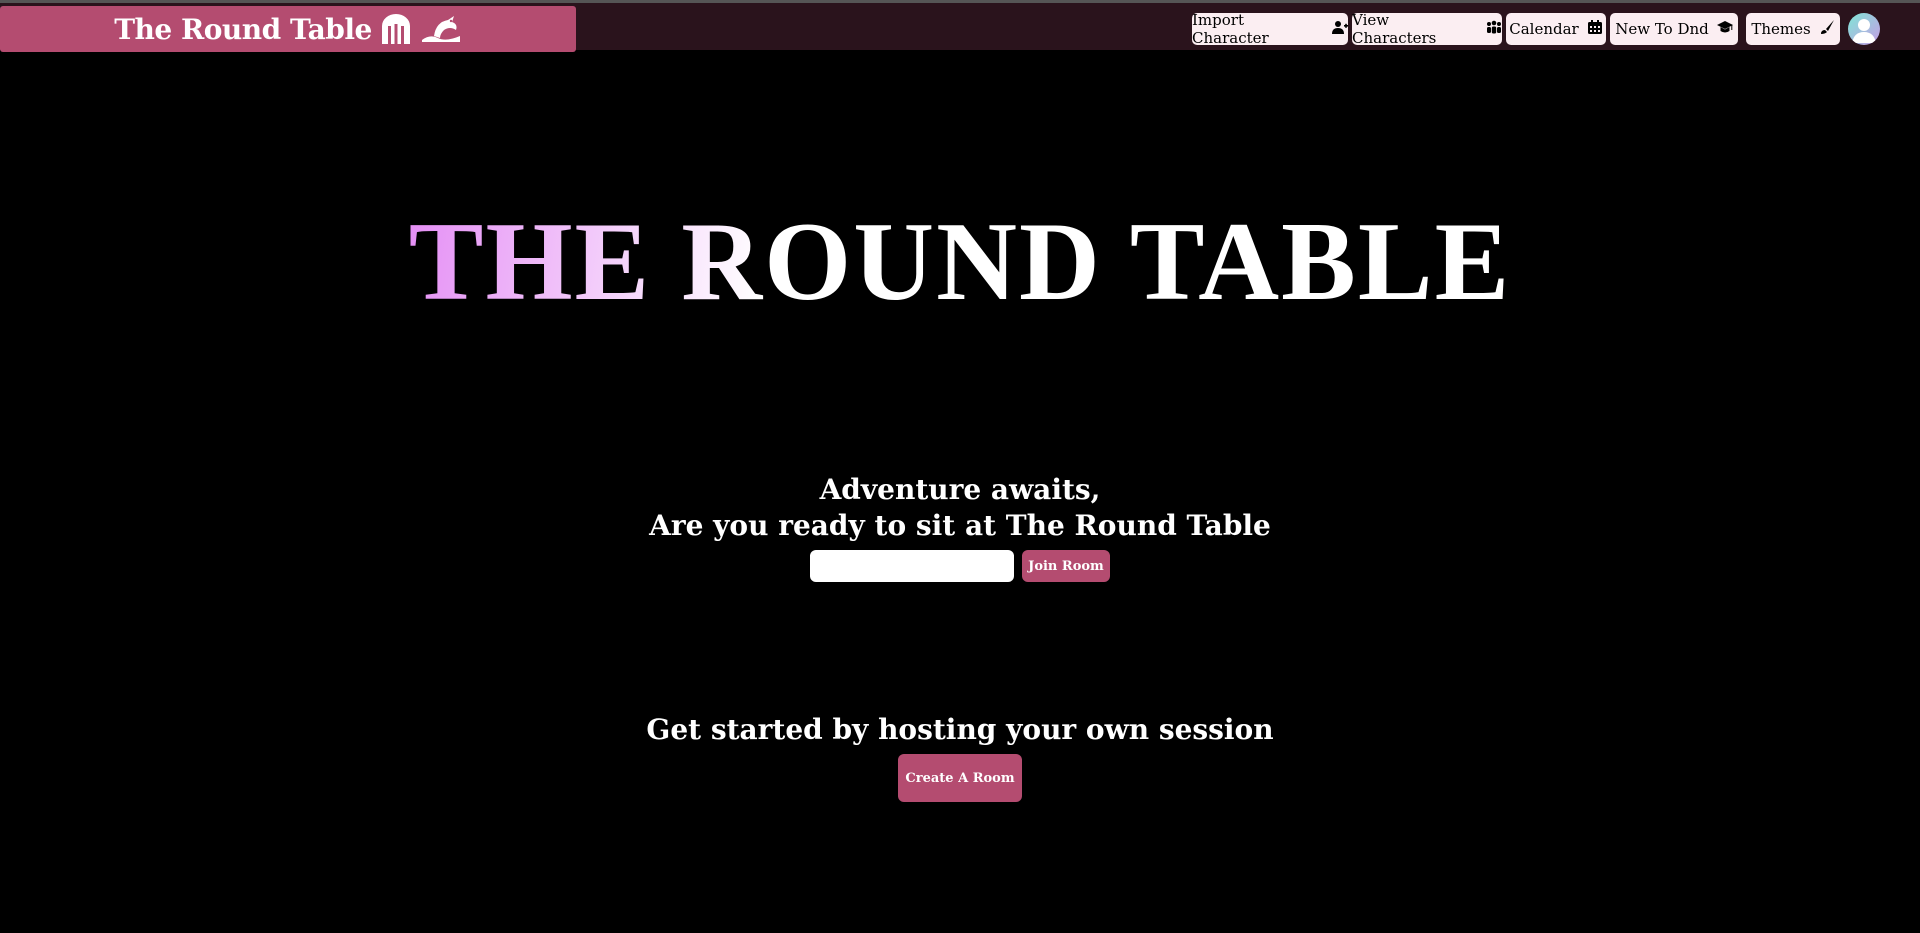  Describe the element at coordinates (1270, 29) in the screenshot. I see `import-character-button: Import Character` at that location.